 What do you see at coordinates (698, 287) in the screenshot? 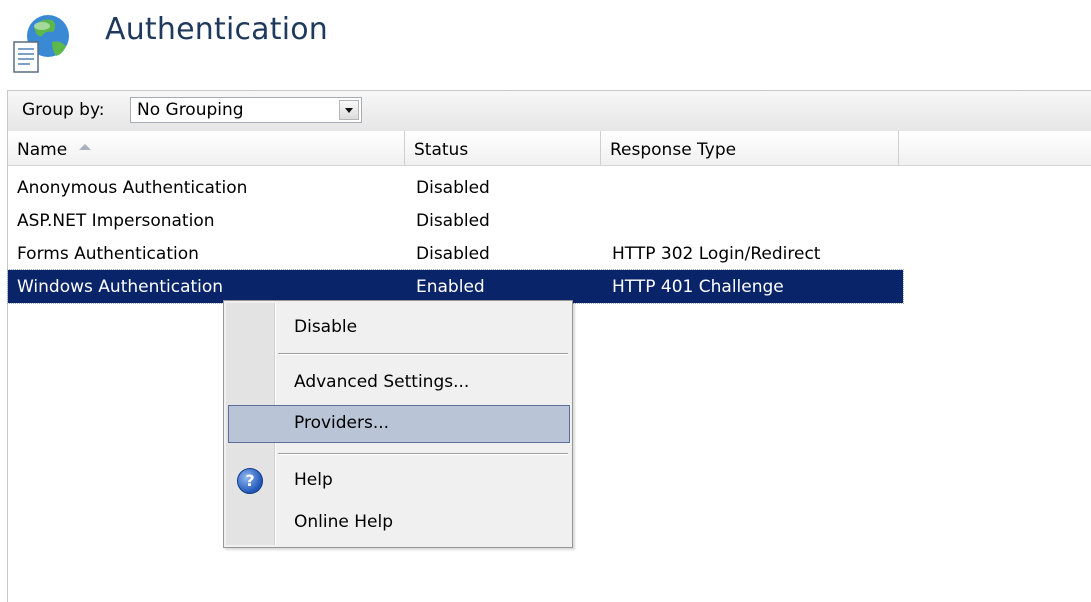
I see `row-response-type: HTTP 401 Challenge` at bounding box center [698, 287].